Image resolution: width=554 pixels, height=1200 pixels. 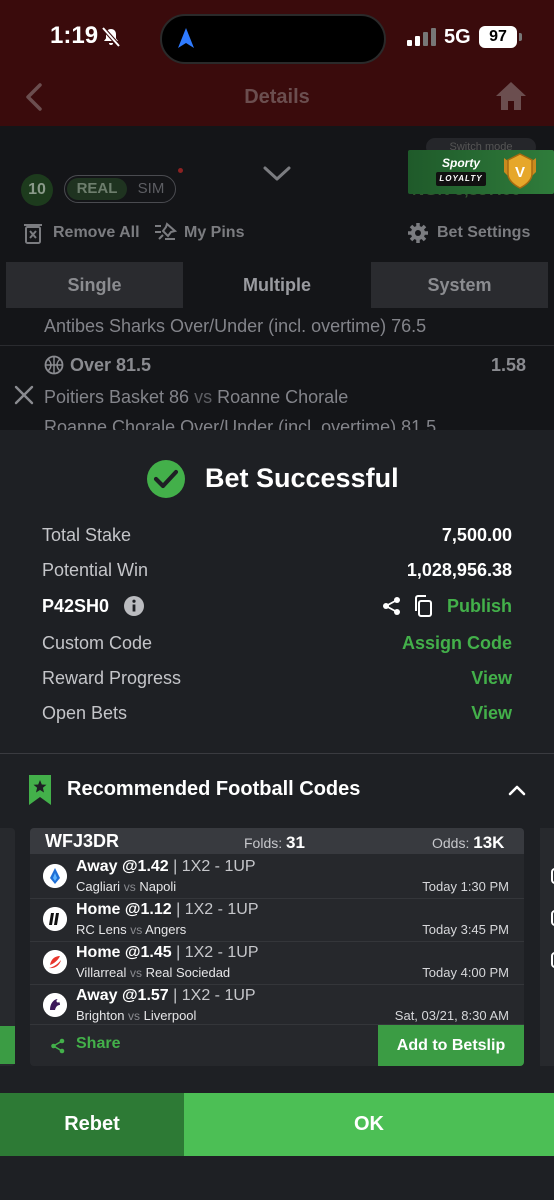 I want to click on top-header: 1:19 5G 97 Details, so click(x=277, y=63).